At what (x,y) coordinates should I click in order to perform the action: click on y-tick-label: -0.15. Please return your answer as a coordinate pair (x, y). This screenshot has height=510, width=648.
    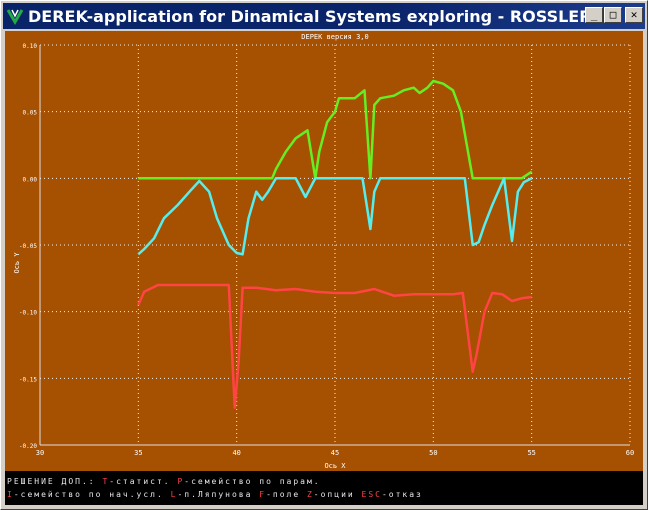
    Looking at the image, I should click on (28, 379).